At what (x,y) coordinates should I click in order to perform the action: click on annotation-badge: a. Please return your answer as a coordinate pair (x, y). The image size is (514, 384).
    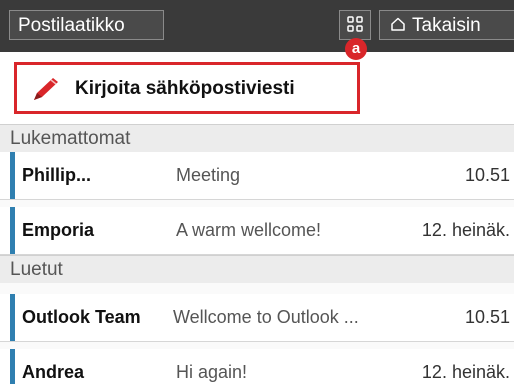
    Looking at the image, I should click on (356, 49).